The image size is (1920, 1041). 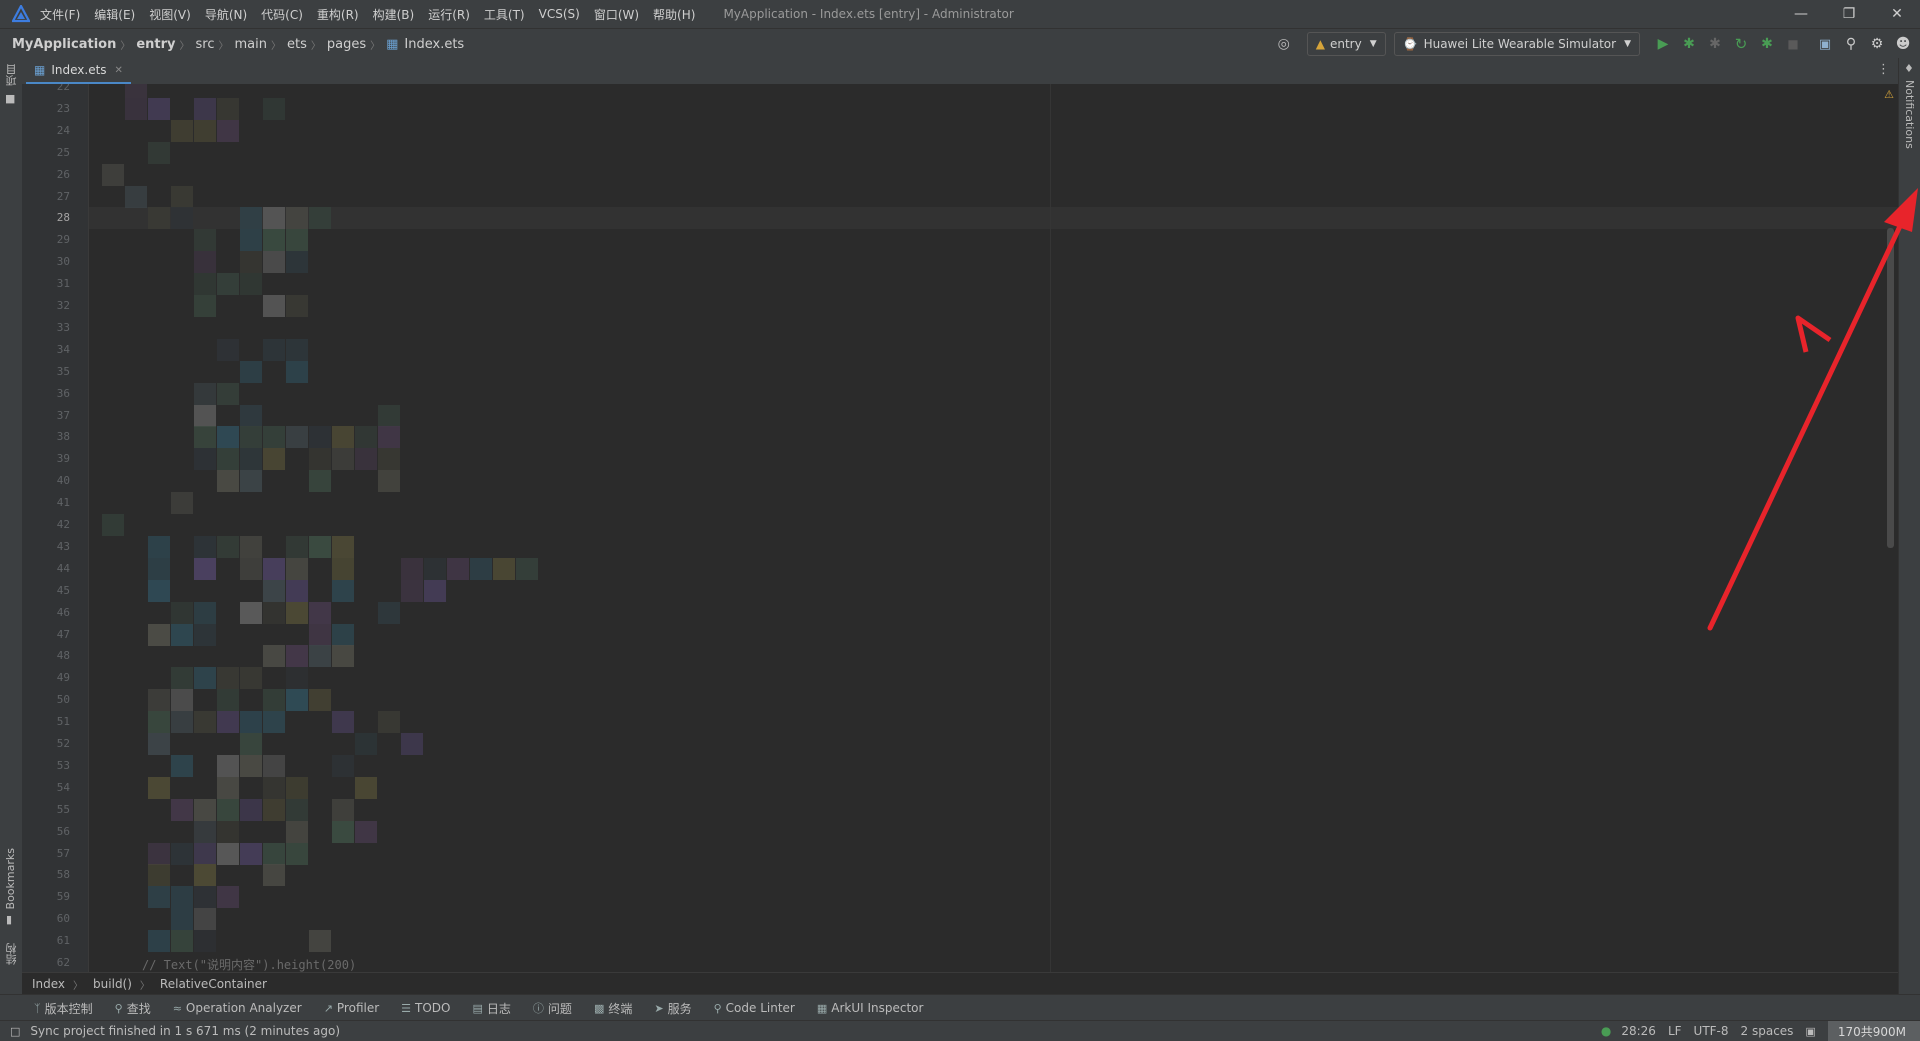 I want to click on breadcrumb-file: Index.ets, so click(x=434, y=44).